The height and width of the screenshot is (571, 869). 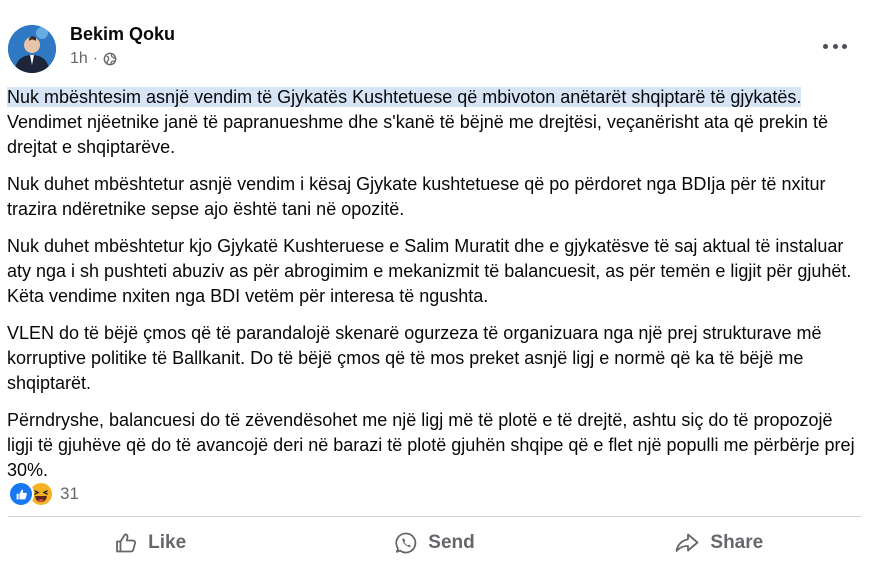 I want to click on post-meta: 1h ·, so click(x=93, y=59).